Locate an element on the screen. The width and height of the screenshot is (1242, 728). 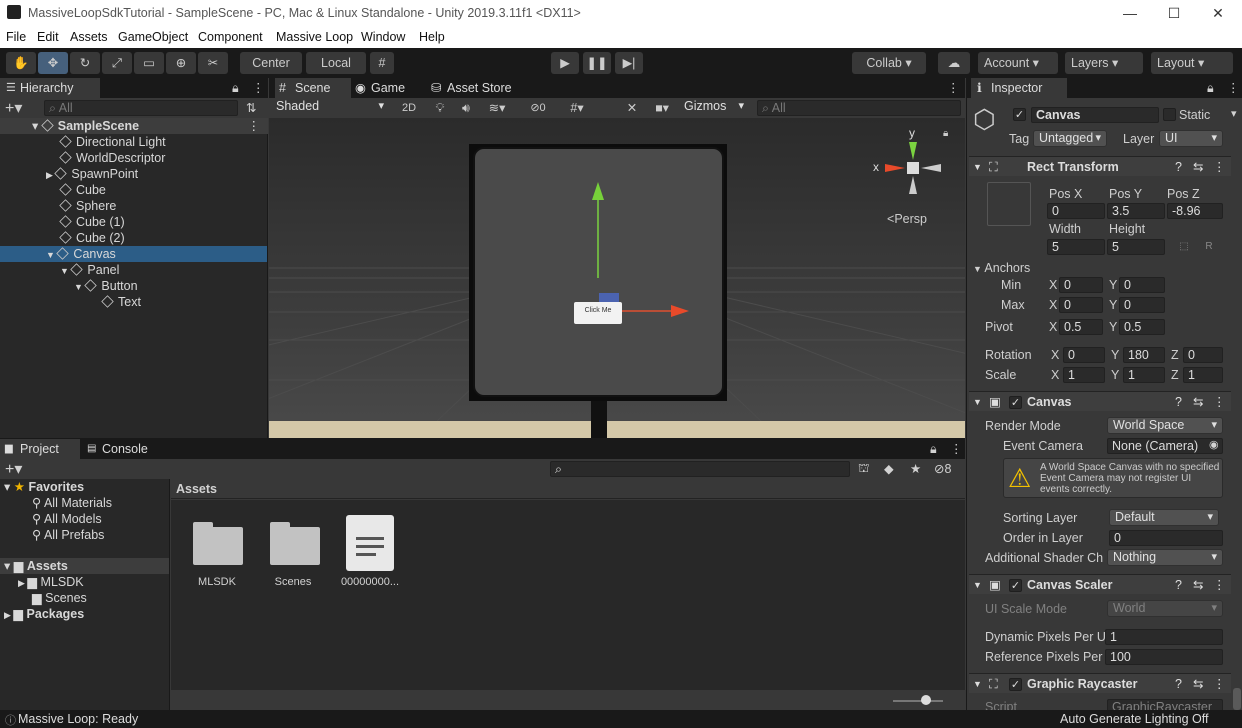
menu-edit: Edit is located at coordinates (48, 37).